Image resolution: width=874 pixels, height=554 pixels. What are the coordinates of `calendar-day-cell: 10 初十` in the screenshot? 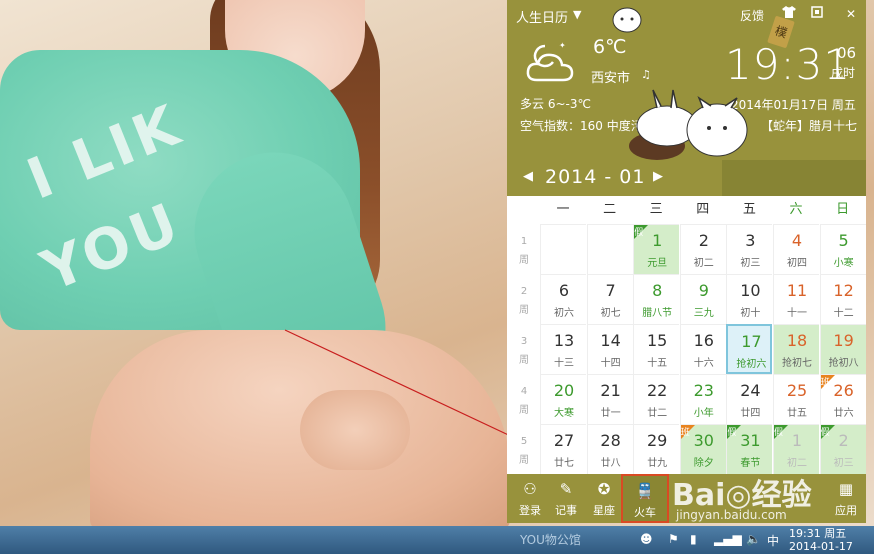 It's located at (749, 299).